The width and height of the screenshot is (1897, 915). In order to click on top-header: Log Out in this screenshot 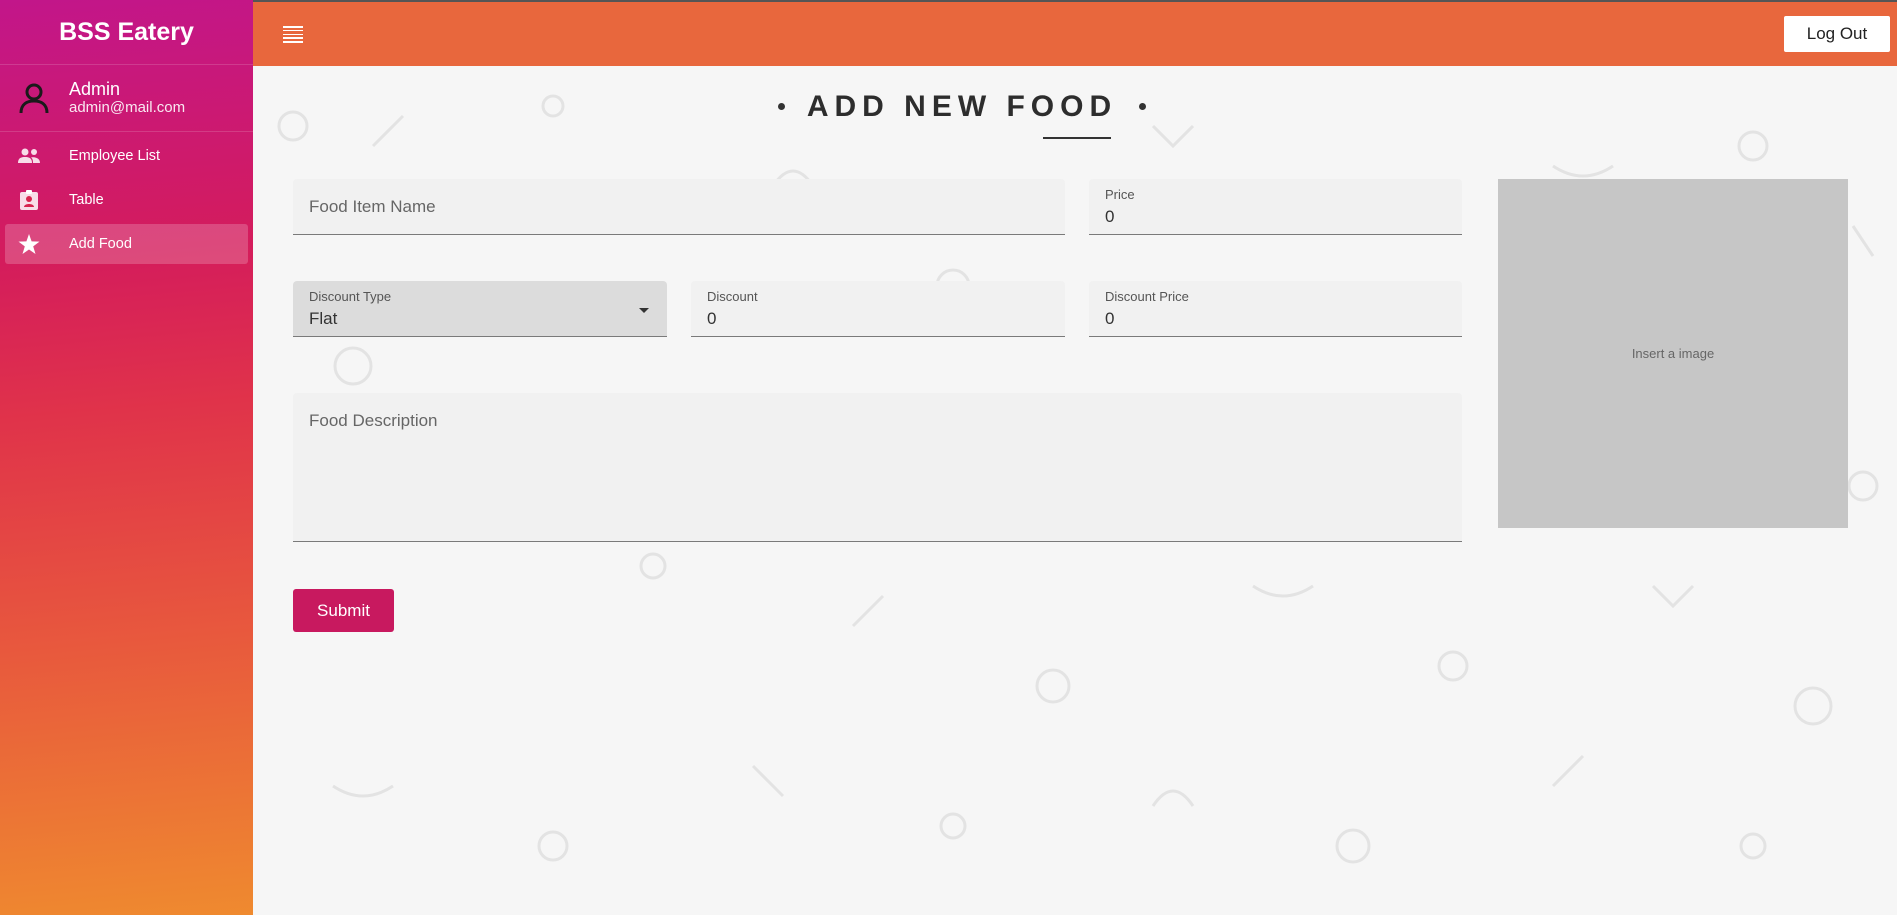, I will do `click(1075, 33)`.